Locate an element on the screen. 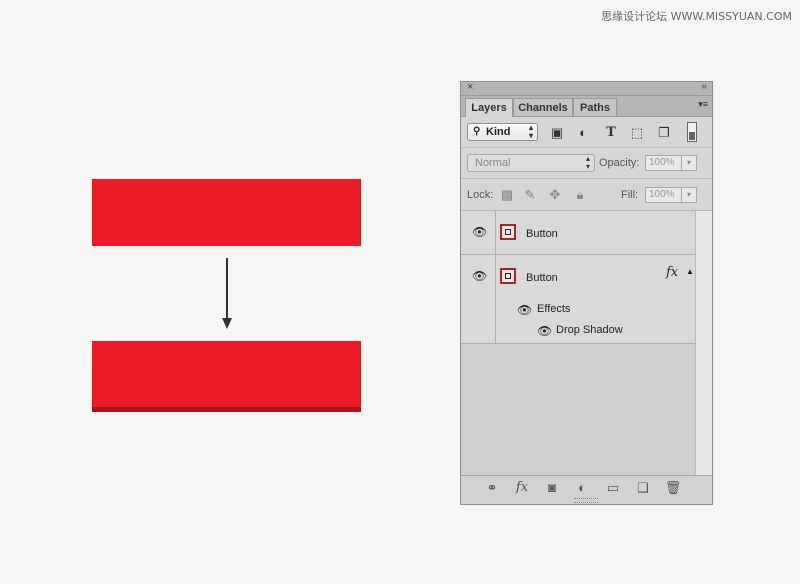 Image resolution: width=800 pixels, height=584 pixels. lock-brush-icon: ✎ is located at coordinates (530, 195).